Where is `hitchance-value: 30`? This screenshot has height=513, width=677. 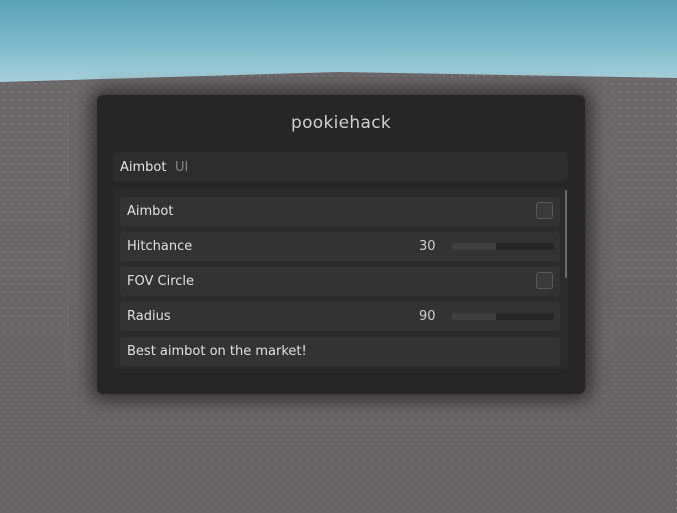 hitchance-value: 30 is located at coordinates (427, 246).